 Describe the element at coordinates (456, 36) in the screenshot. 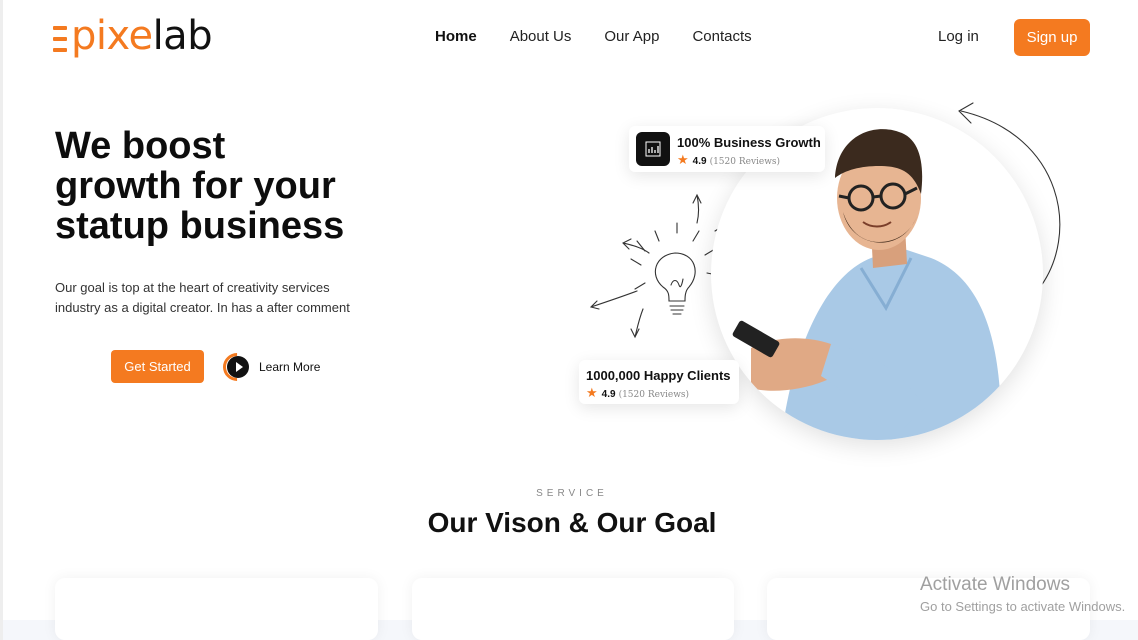

I see `nav-home: Home` at that location.